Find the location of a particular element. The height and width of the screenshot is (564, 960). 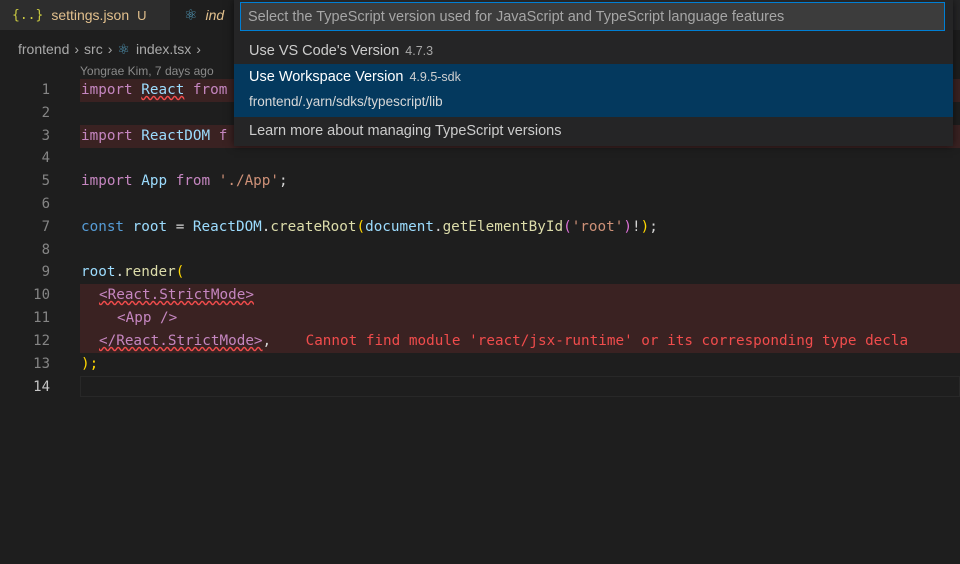

quick-pick-item-vscode-version: Use VS Code's Version 4.7.3 is located at coordinates (593, 51).